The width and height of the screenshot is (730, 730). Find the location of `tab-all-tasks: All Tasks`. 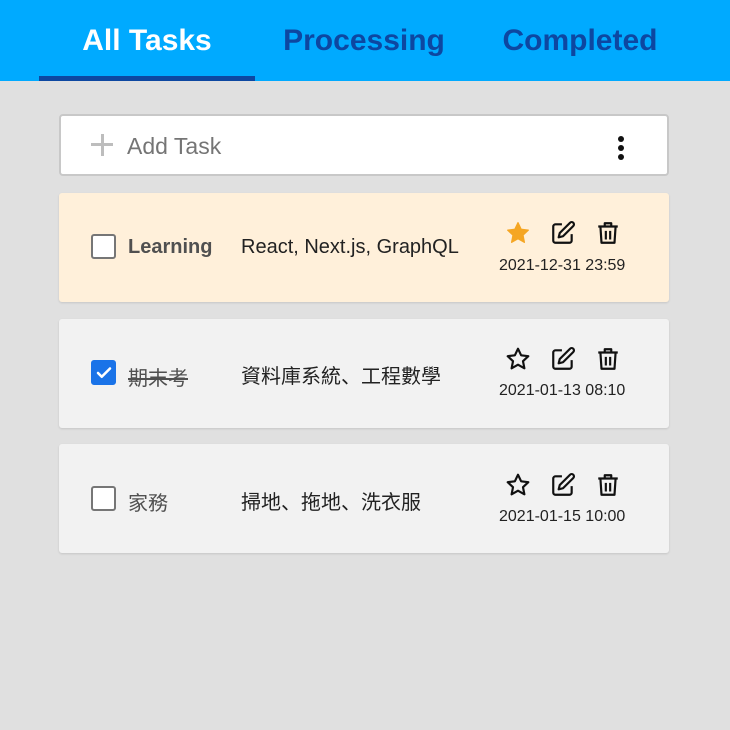

tab-all-tasks: All Tasks is located at coordinates (147, 40).